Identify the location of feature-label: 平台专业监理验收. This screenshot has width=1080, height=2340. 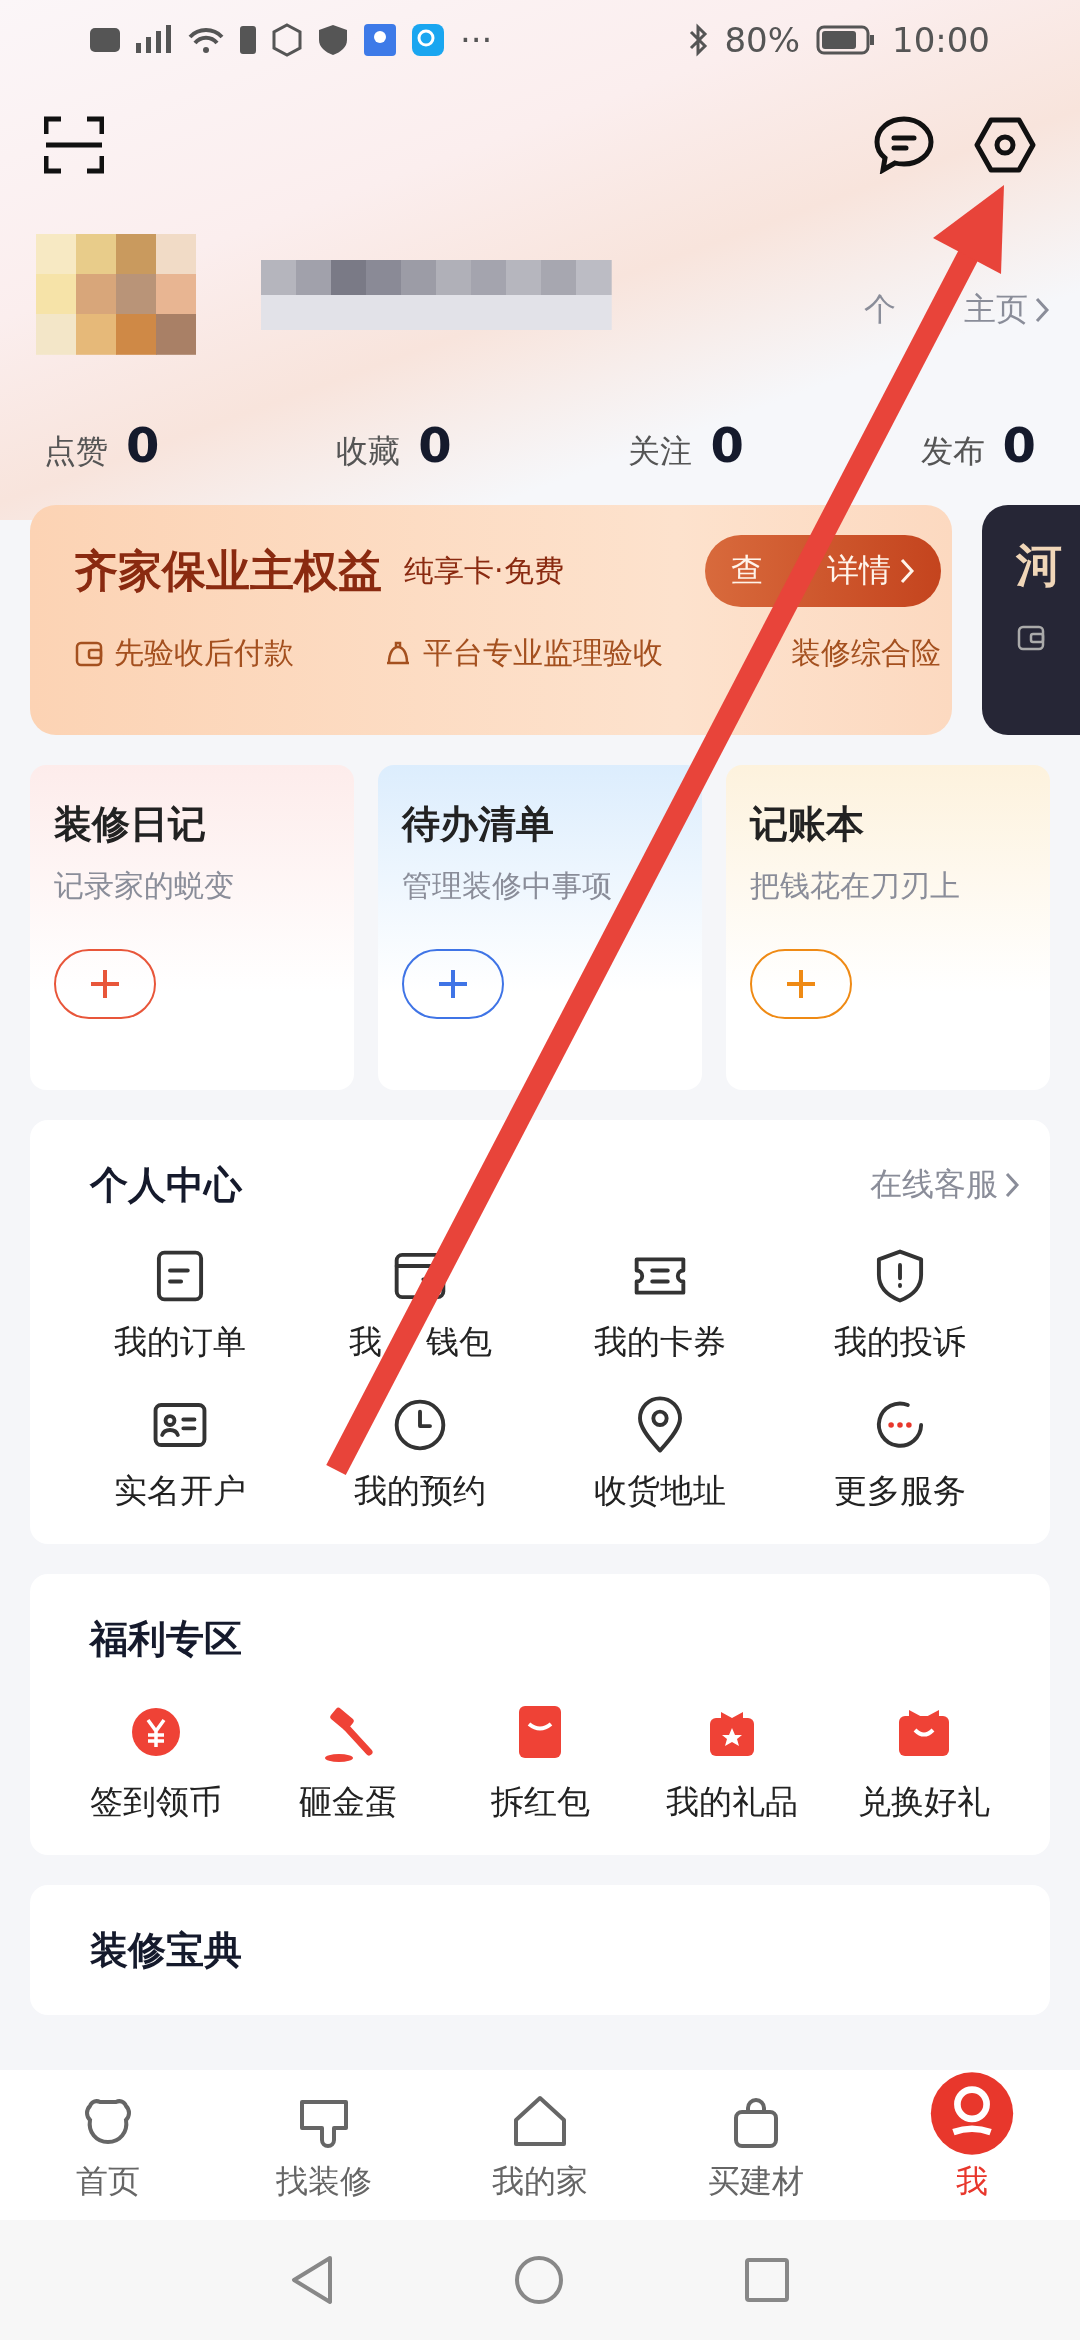
(542, 653).